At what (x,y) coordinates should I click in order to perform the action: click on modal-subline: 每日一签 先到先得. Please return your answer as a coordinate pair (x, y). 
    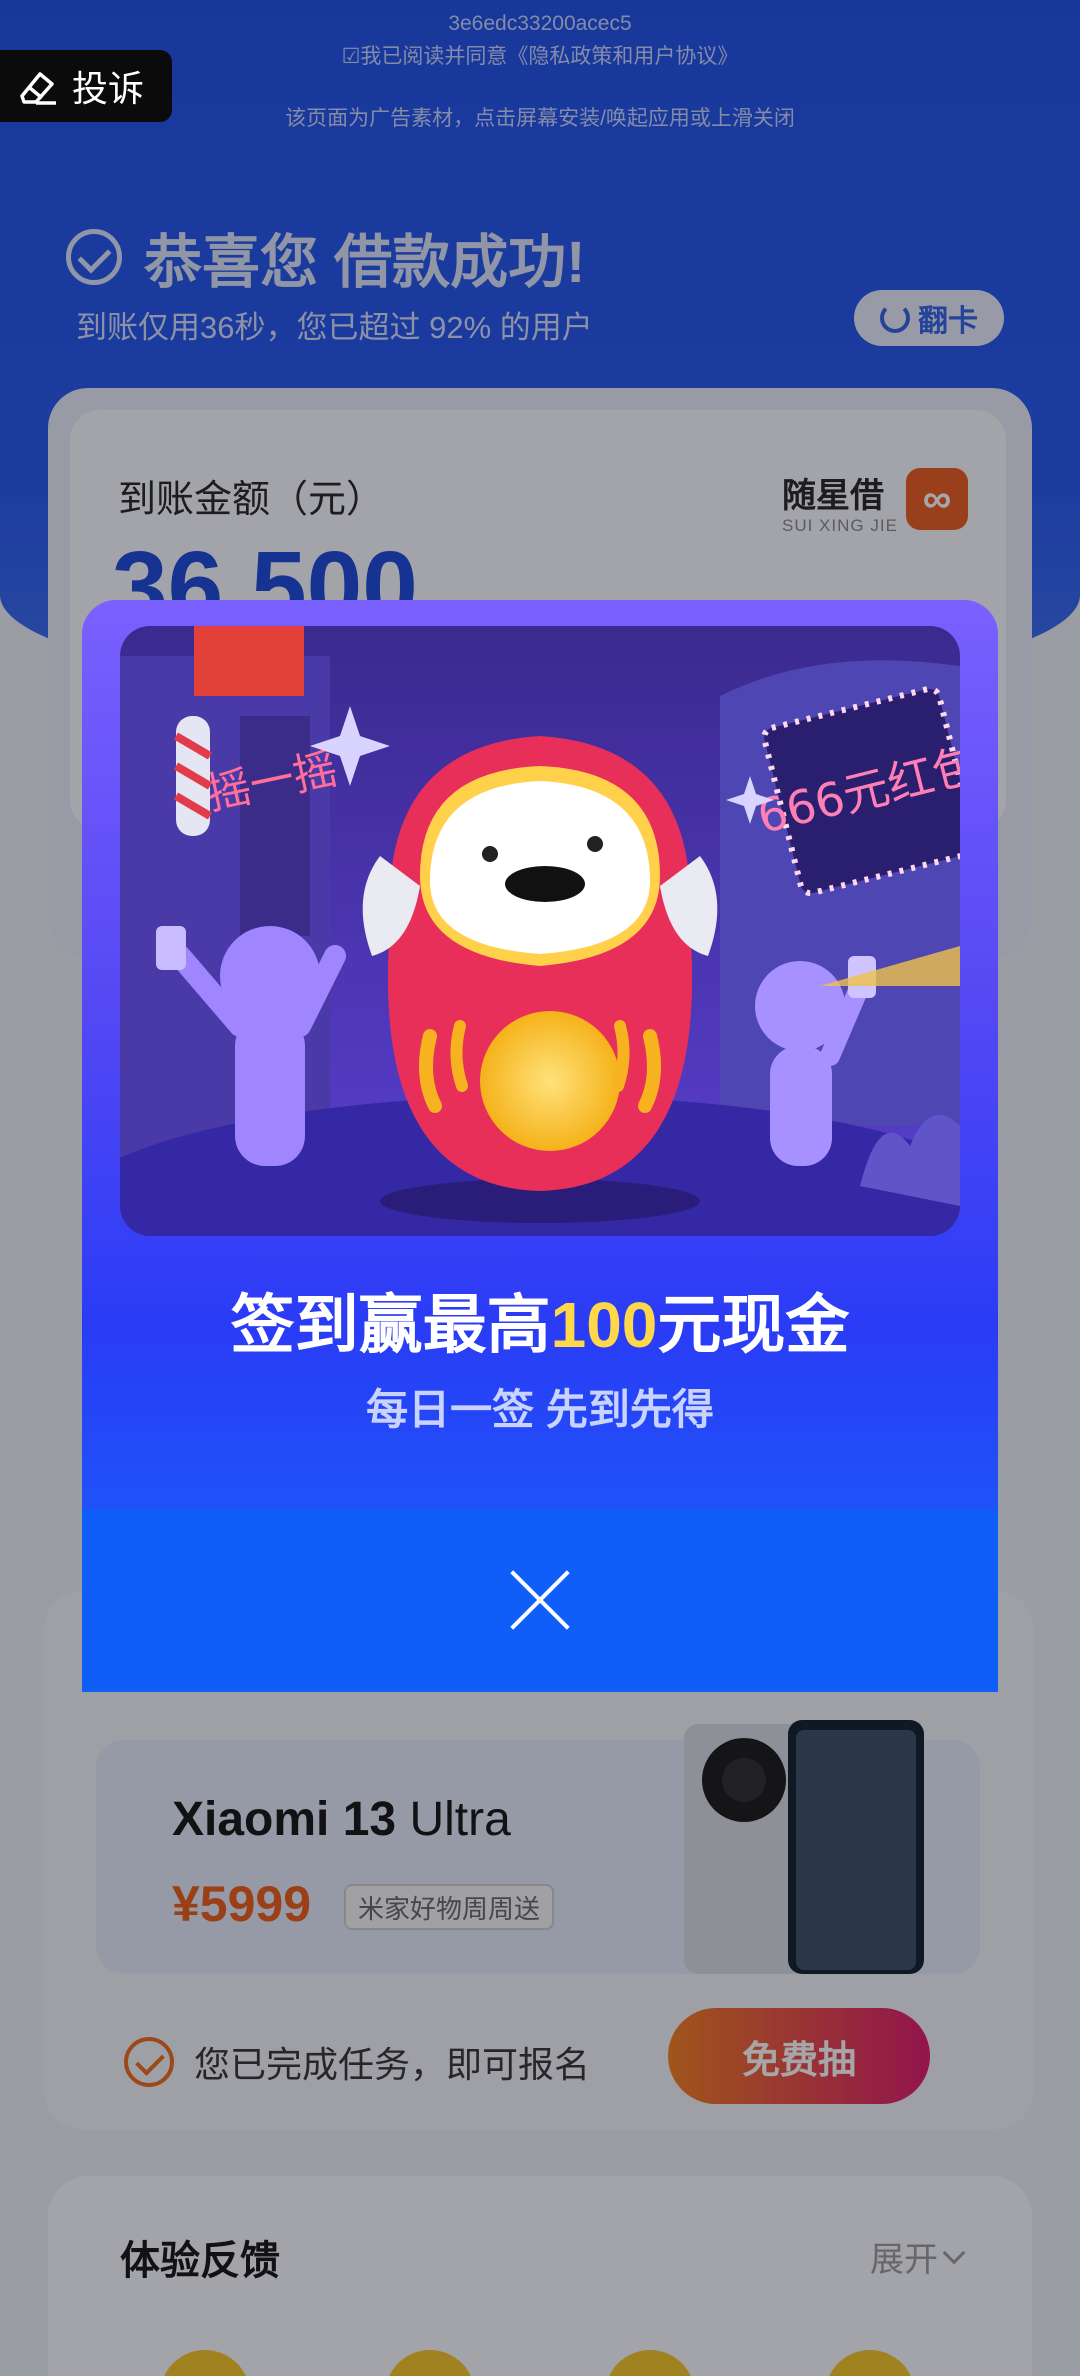
    Looking at the image, I should click on (540, 1409).